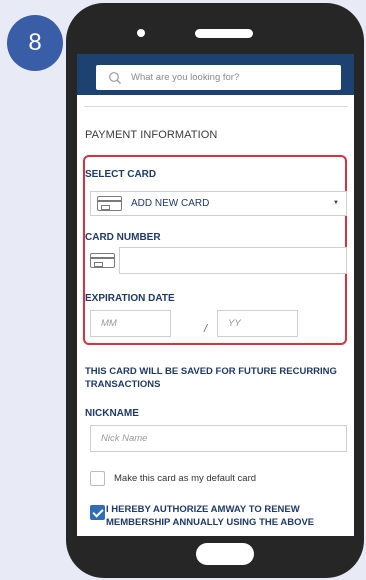  What do you see at coordinates (218, 438) in the screenshot?
I see `nickname-field: Nick Name` at bounding box center [218, 438].